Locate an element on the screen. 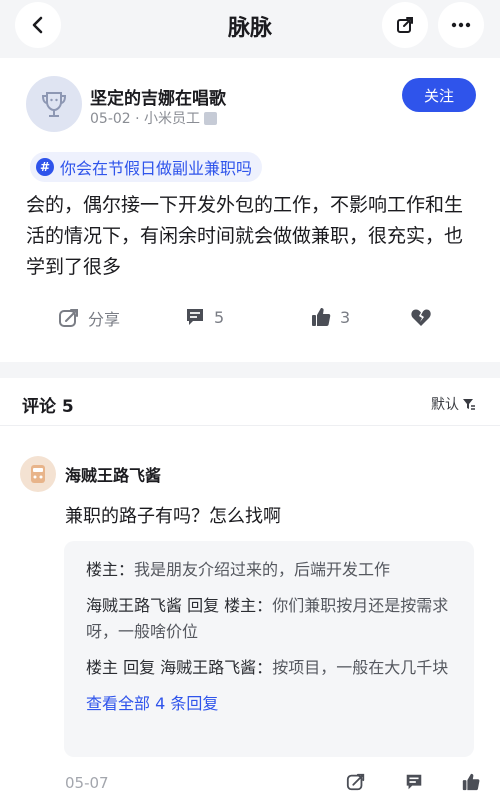 The width and height of the screenshot is (500, 801). share-action: 分享 is located at coordinates (89, 318).